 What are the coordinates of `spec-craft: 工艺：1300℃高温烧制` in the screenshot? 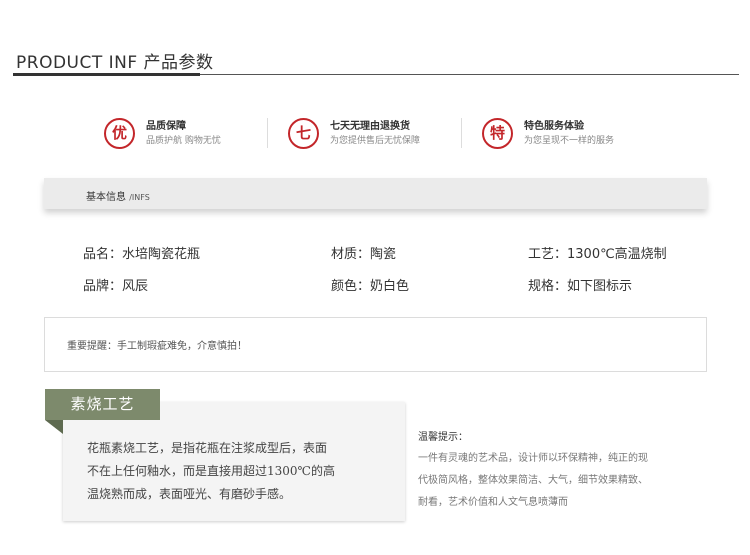 It's located at (597, 254).